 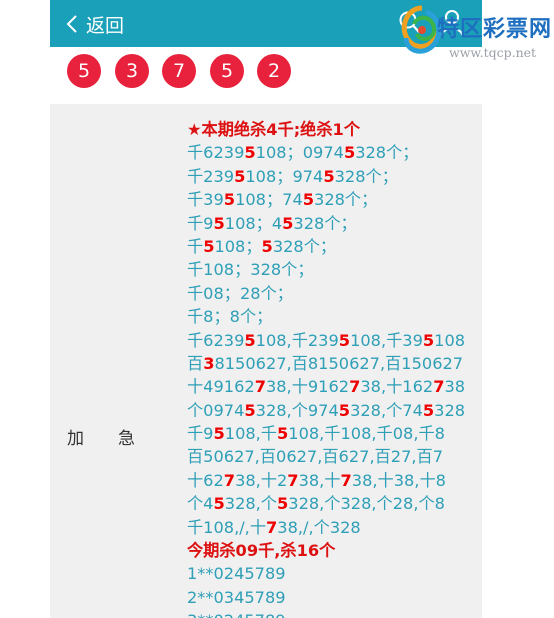 What do you see at coordinates (84, 71) in the screenshot?
I see `result-ball: 5` at bounding box center [84, 71].